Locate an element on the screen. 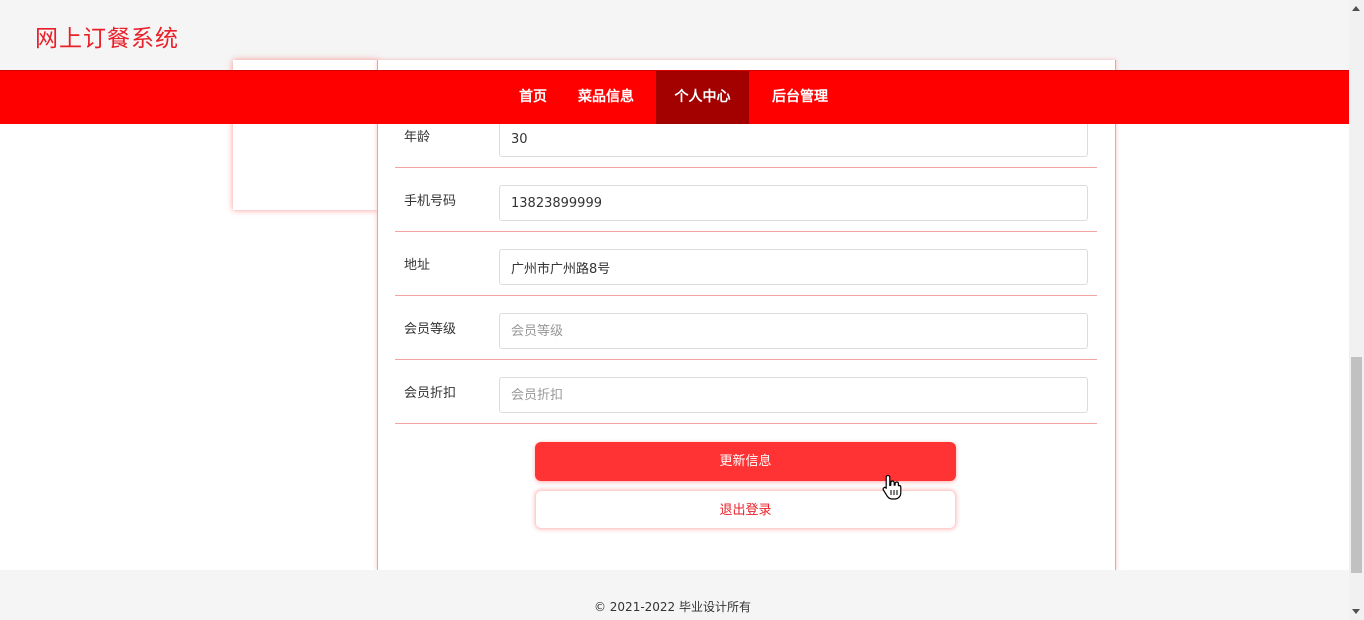 Image resolution: width=1364 pixels, height=620 pixels. member-level-input is located at coordinates (793, 331).